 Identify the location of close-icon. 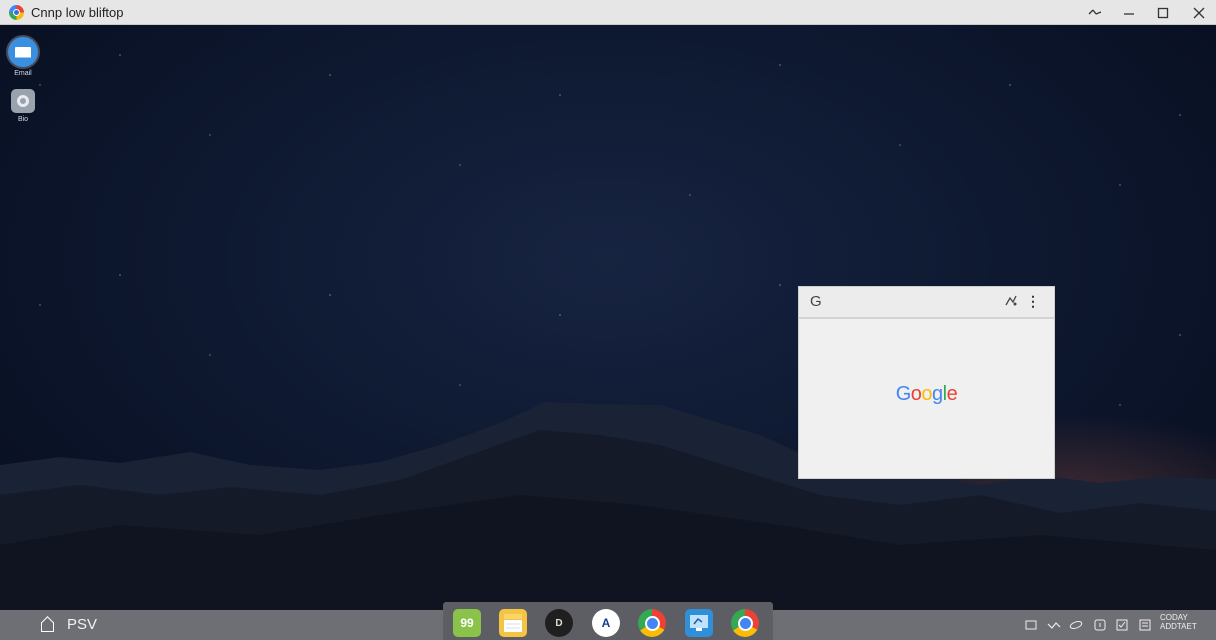
(1199, 12).